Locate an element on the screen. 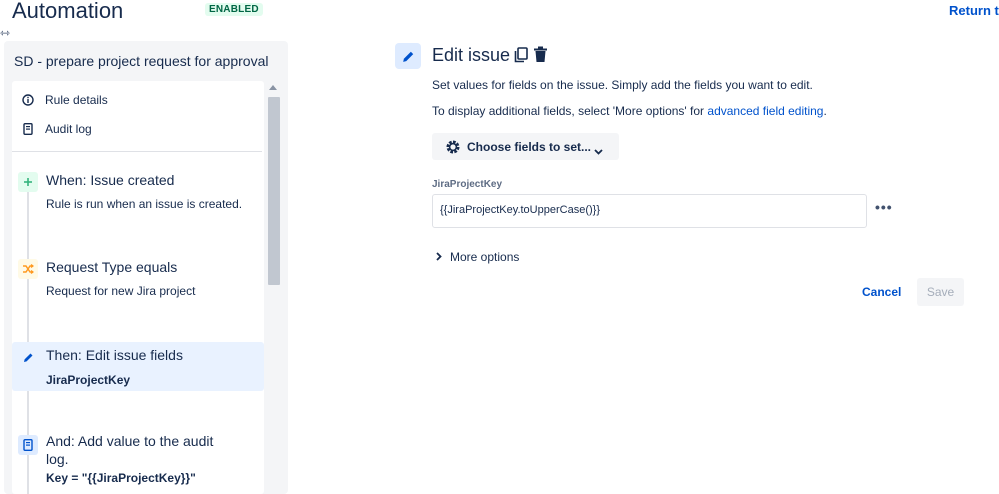 This screenshot has width=999, height=494. step-title: Then: Edit issue fields is located at coordinates (114, 355).